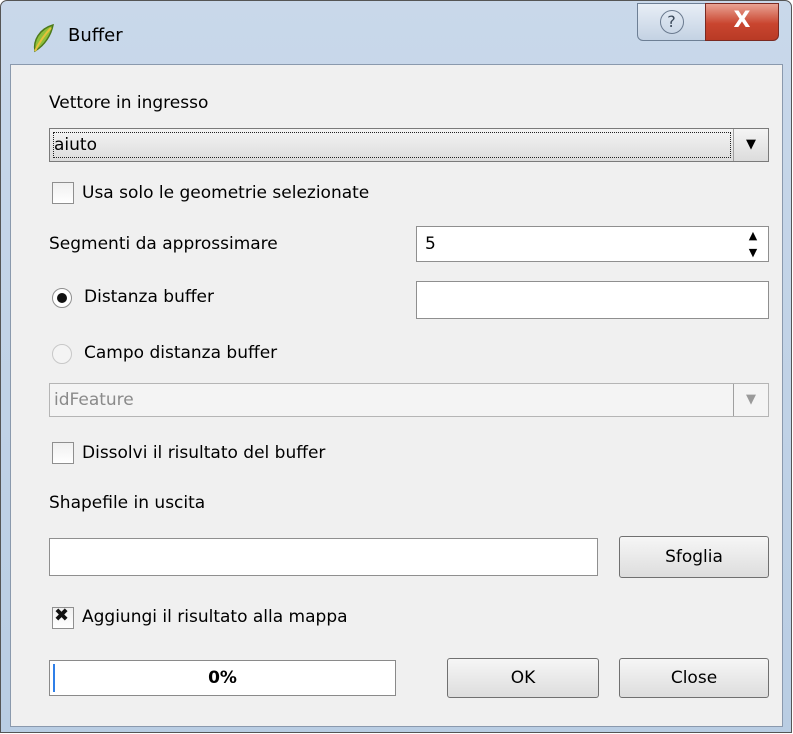  I want to click on add-to-map-label: Aggiungi il risultato alla mappa, so click(215, 617).